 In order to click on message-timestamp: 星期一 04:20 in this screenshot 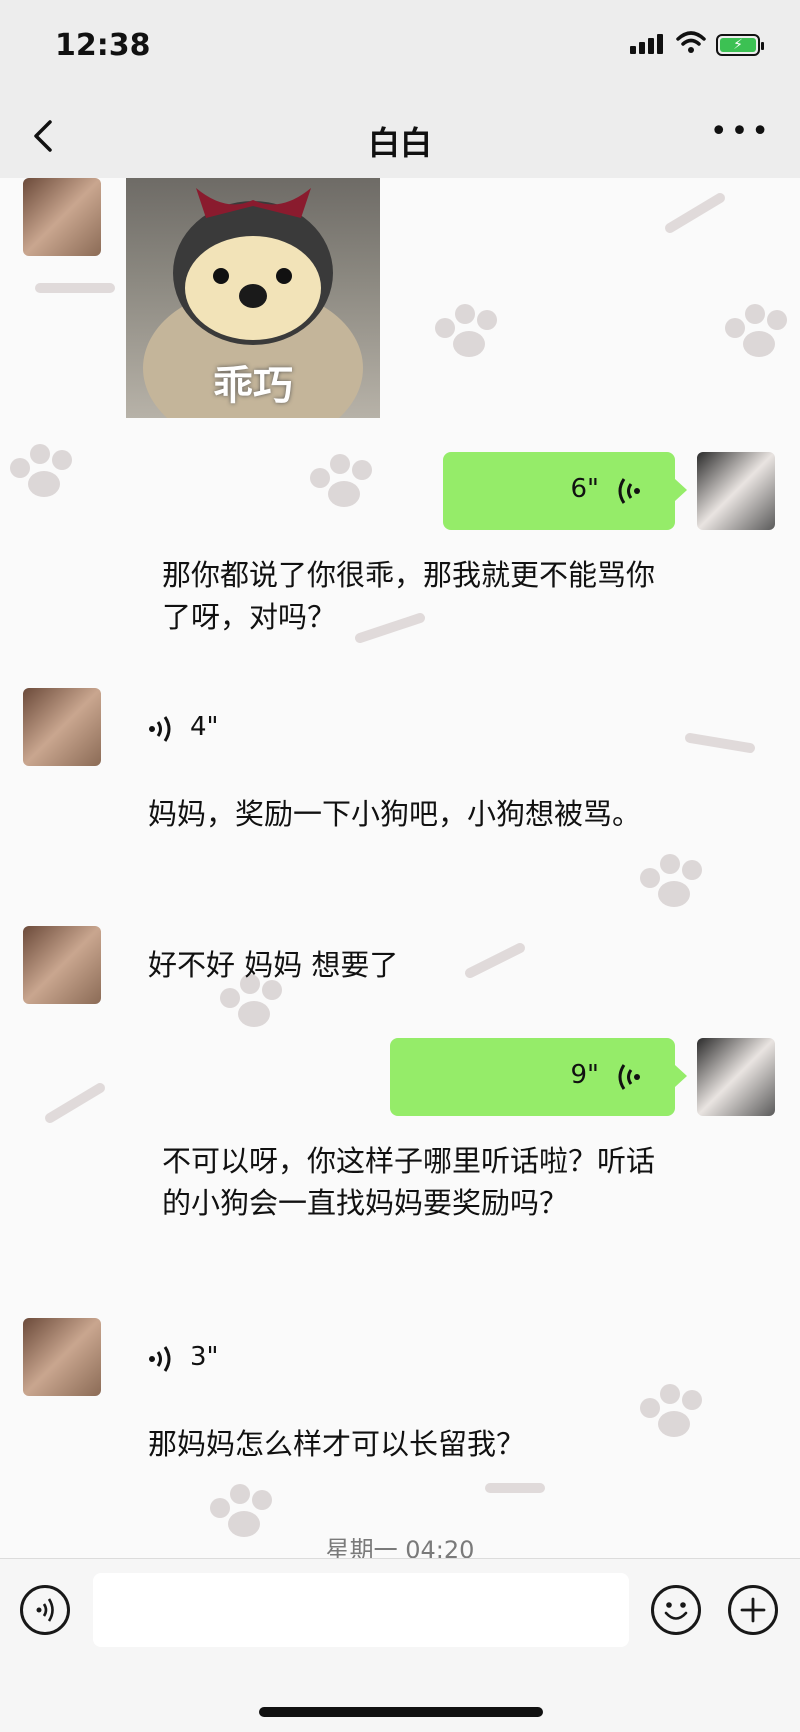, I will do `click(400, 1547)`.